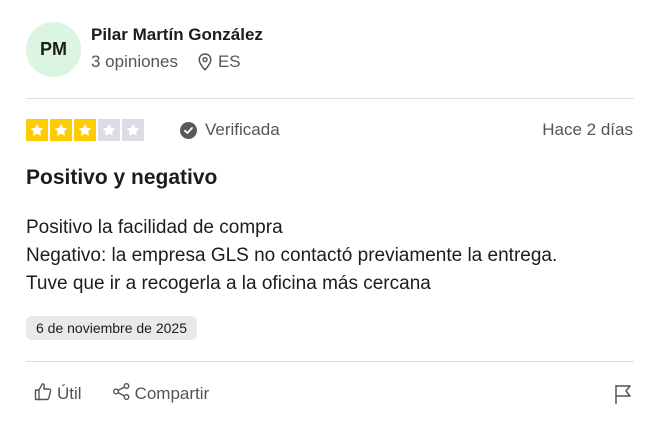  Describe the element at coordinates (122, 177) in the screenshot. I see `review-title: Positivo y negativo` at that location.